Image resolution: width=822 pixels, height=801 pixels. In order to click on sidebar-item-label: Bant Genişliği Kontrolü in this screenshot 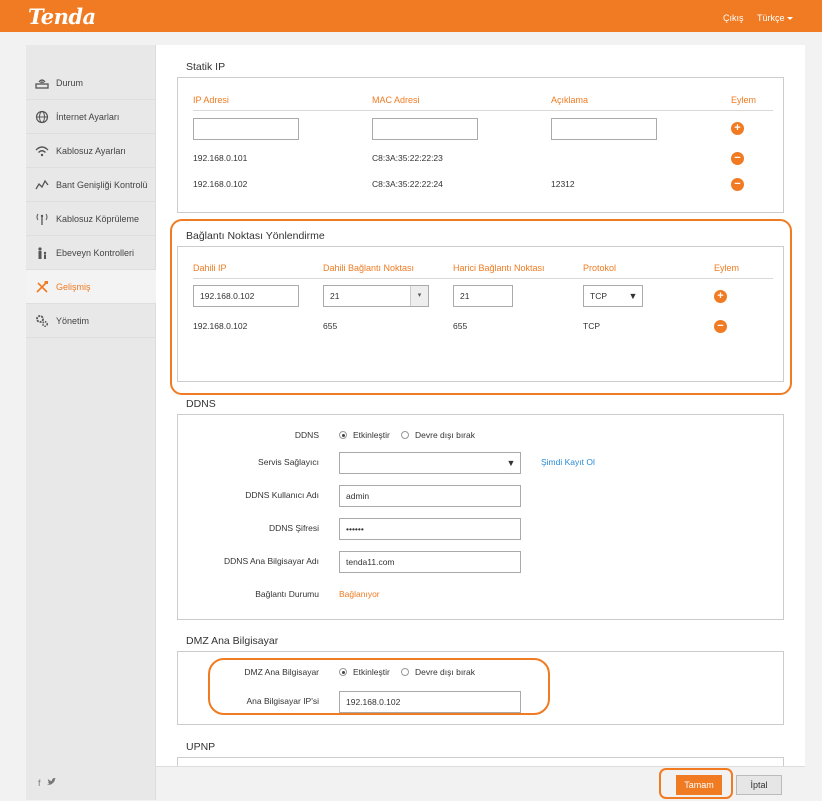, I will do `click(102, 185)`.